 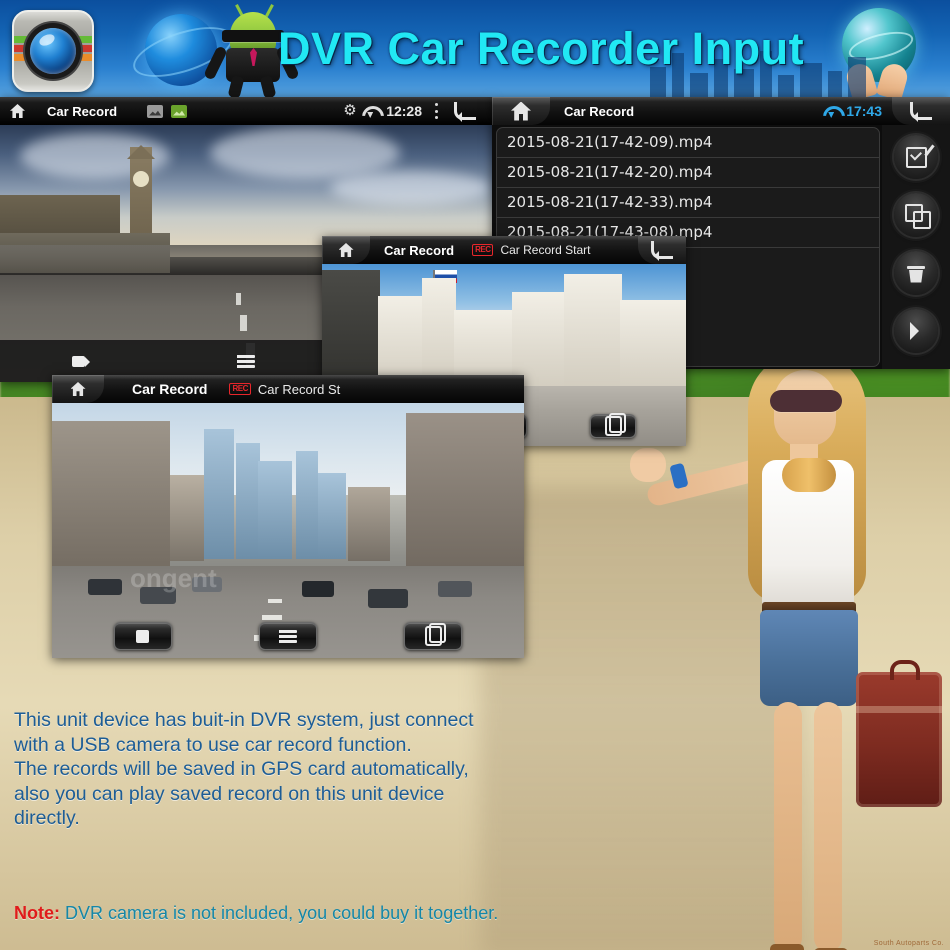 What do you see at coordinates (864, 111) in the screenshot?
I see `clock: 17:43` at bounding box center [864, 111].